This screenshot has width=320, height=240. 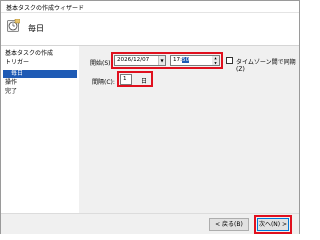 What do you see at coordinates (11, 92) in the screenshot?
I see `step-finish: 完了` at bounding box center [11, 92].